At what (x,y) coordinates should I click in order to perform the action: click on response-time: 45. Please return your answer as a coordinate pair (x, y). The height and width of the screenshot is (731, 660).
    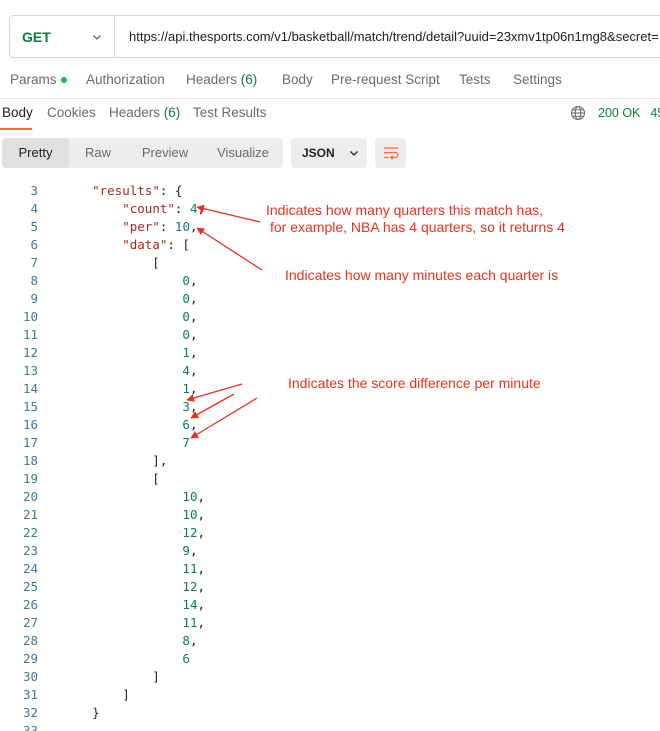
    Looking at the image, I should click on (655, 113).